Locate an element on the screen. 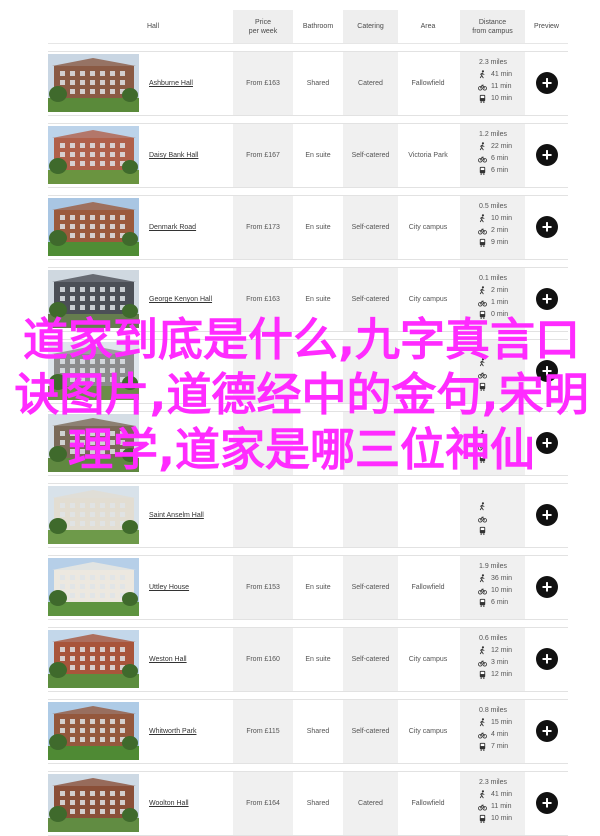 The image size is (600, 836). price-cell: From £163 is located at coordinates (263, 299).